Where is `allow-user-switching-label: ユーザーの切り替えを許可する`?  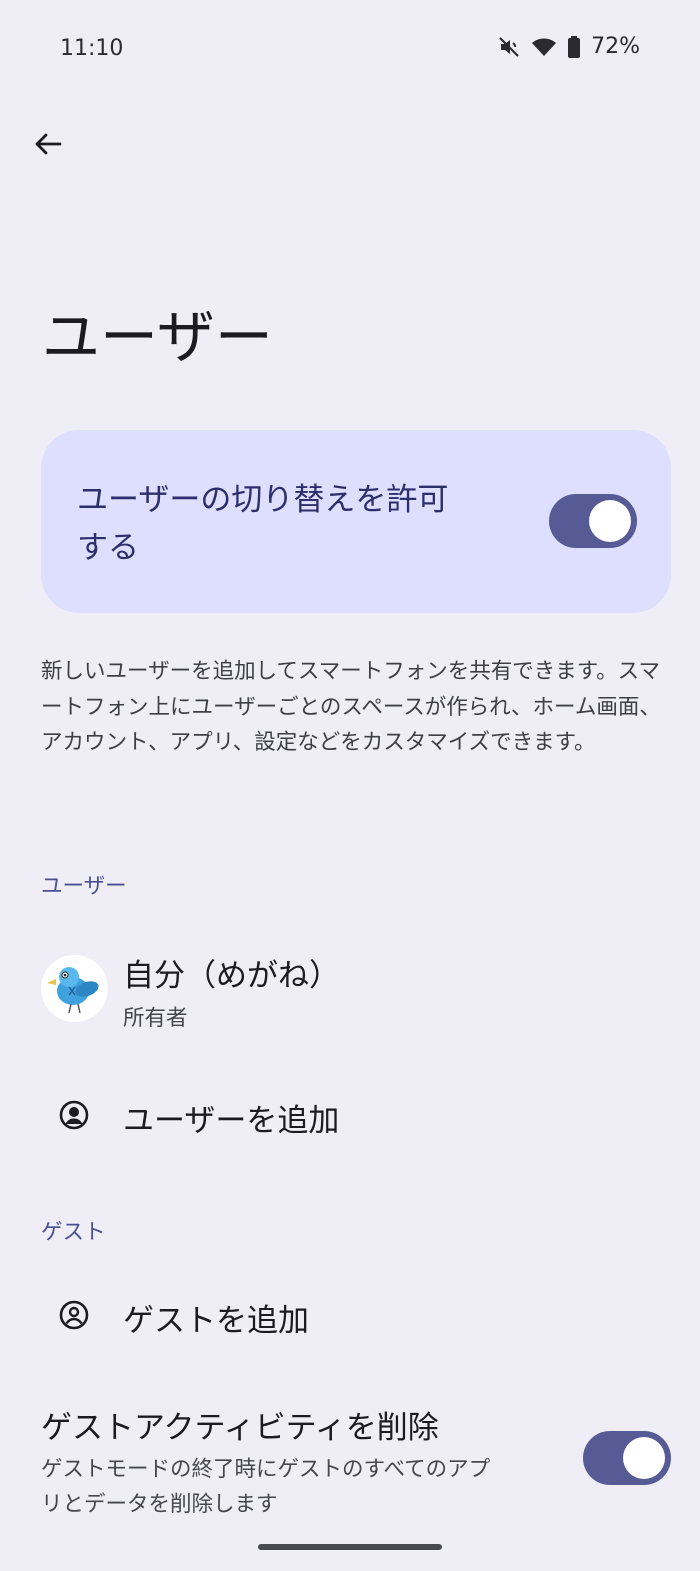 allow-user-switching-label: ユーザーの切り替えを許可する is located at coordinates (263, 524).